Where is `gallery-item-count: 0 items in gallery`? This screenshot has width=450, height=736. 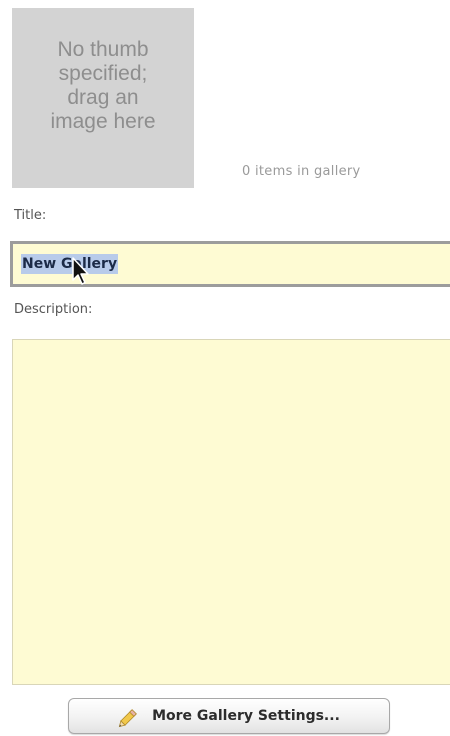
gallery-item-count: 0 items in gallery is located at coordinates (301, 171).